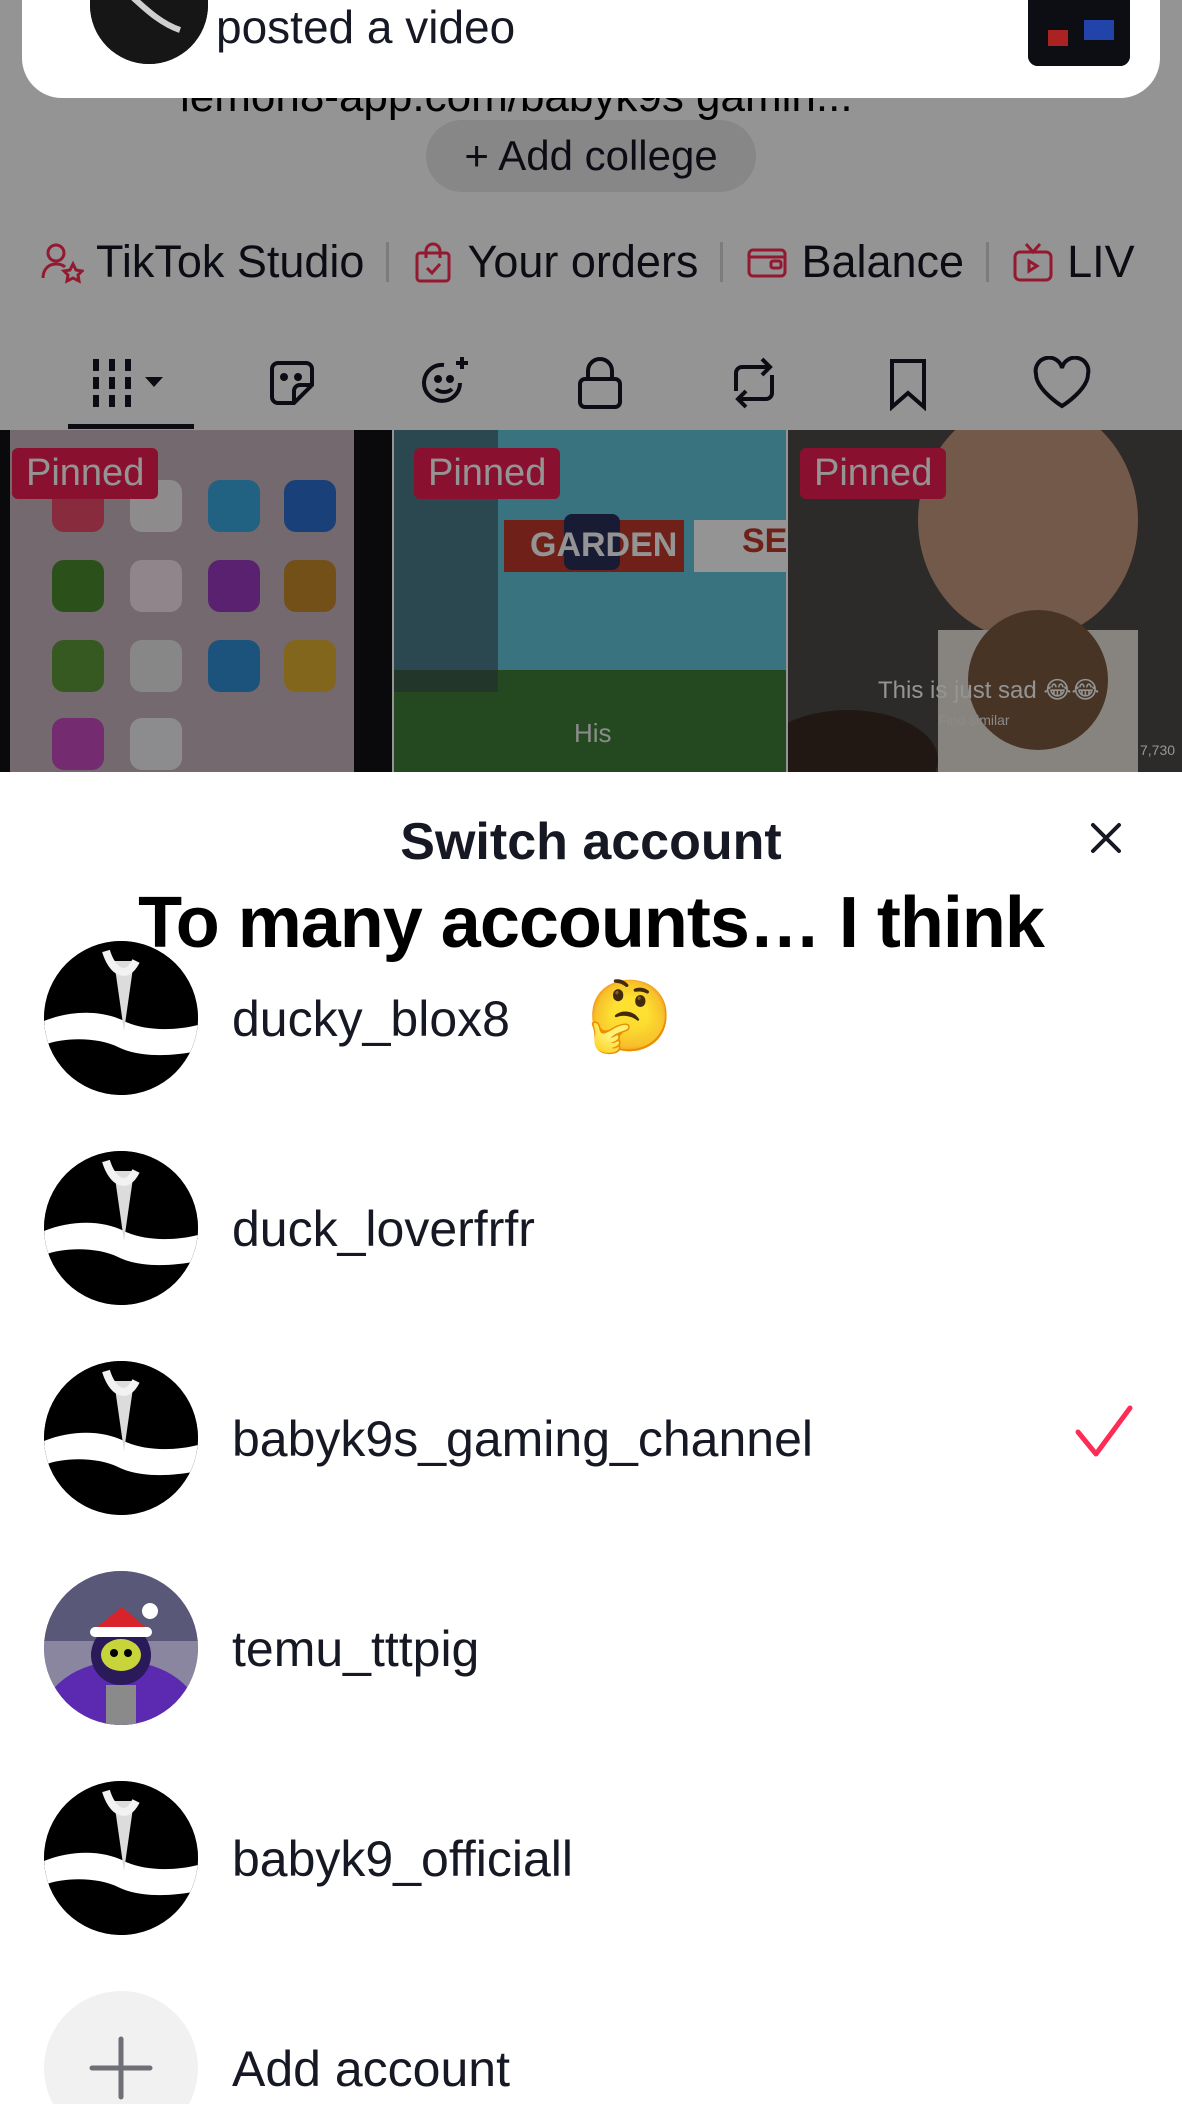 The width and height of the screenshot is (1182, 2104). What do you see at coordinates (1104, 1431) in the screenshot?
I see `checkmark-icon` at bounding box center [1104, 1431].